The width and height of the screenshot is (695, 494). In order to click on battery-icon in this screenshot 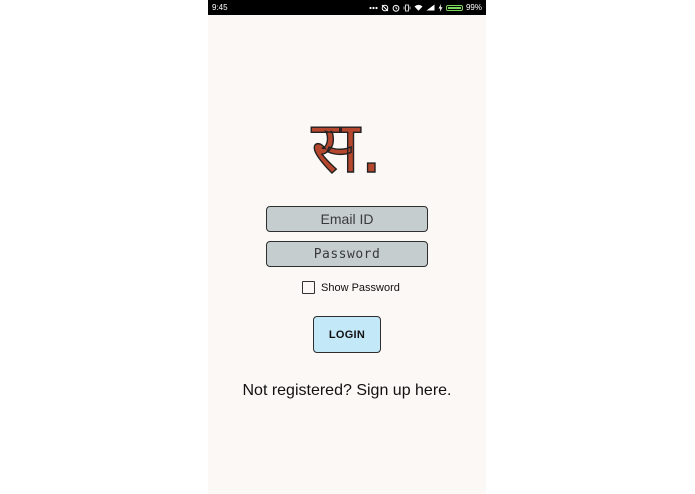, I will do `click(454, 7)`.